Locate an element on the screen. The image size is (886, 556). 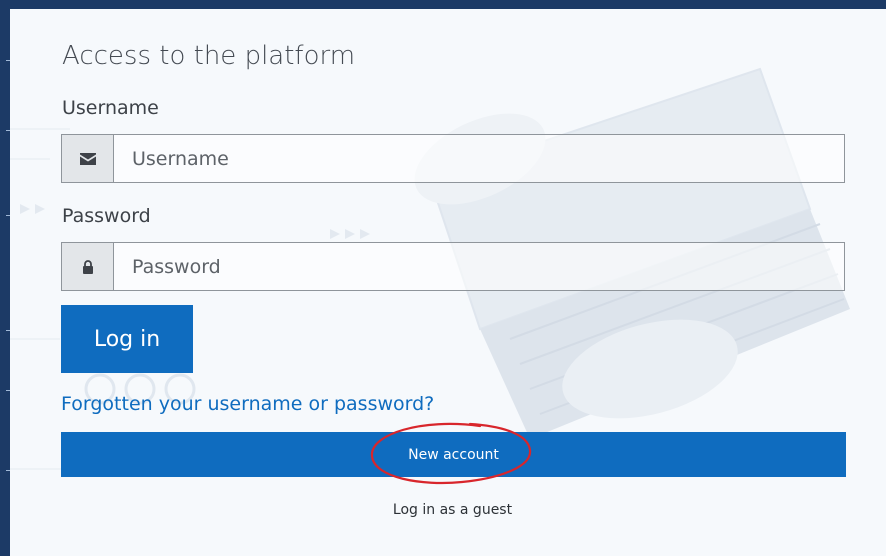
username-label: Username is located at coordinates (110, 108).